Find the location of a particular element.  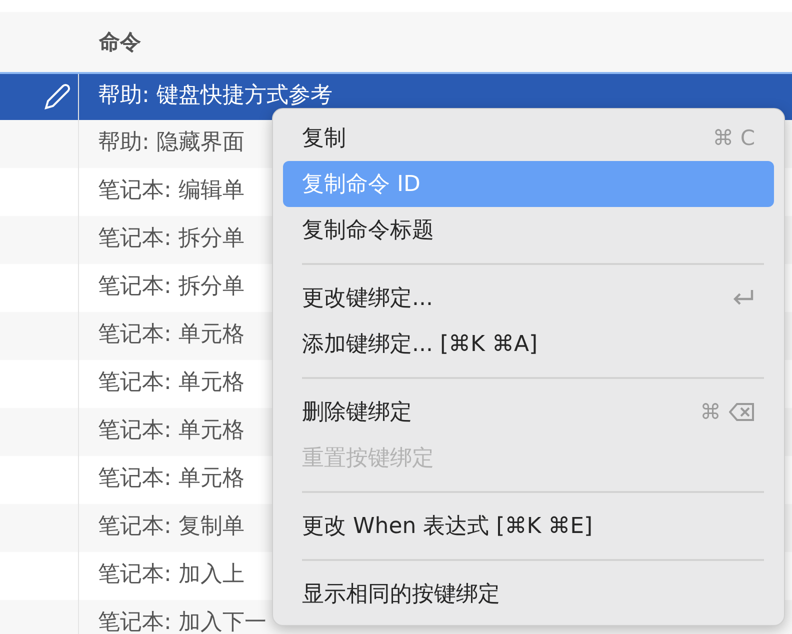

command-cell-text: 帮助: 隐藏界面 is located at coordinates (171, 142).